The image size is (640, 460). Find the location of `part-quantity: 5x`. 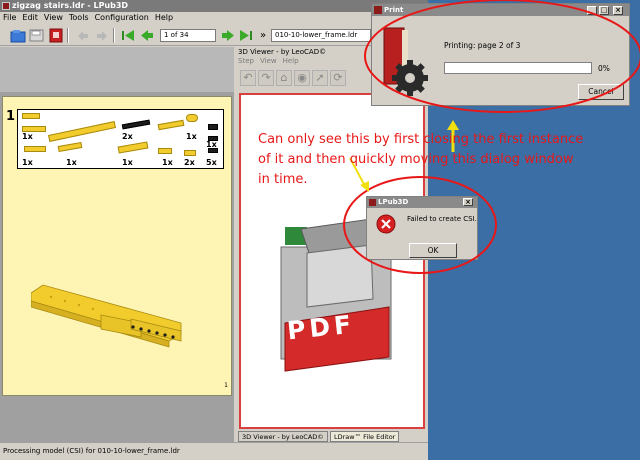

part-quantity: 5x is located at coordinates (211, 162).